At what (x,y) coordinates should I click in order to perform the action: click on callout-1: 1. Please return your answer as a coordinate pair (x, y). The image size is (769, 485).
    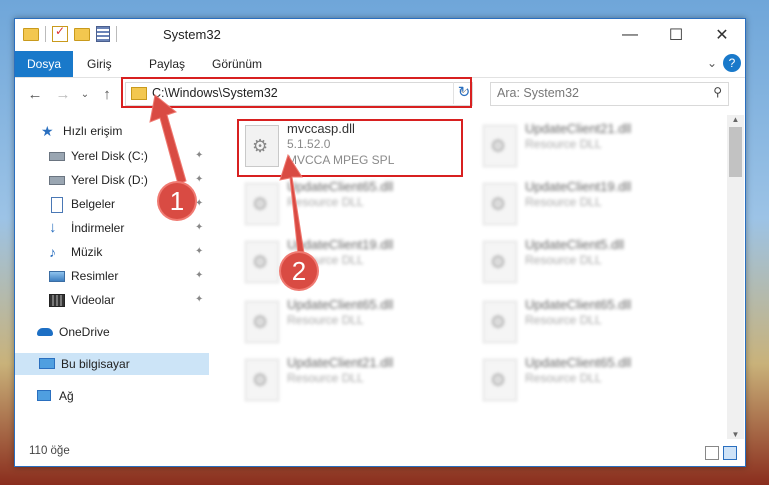
    Looking at the image, I should click on (177, 201).